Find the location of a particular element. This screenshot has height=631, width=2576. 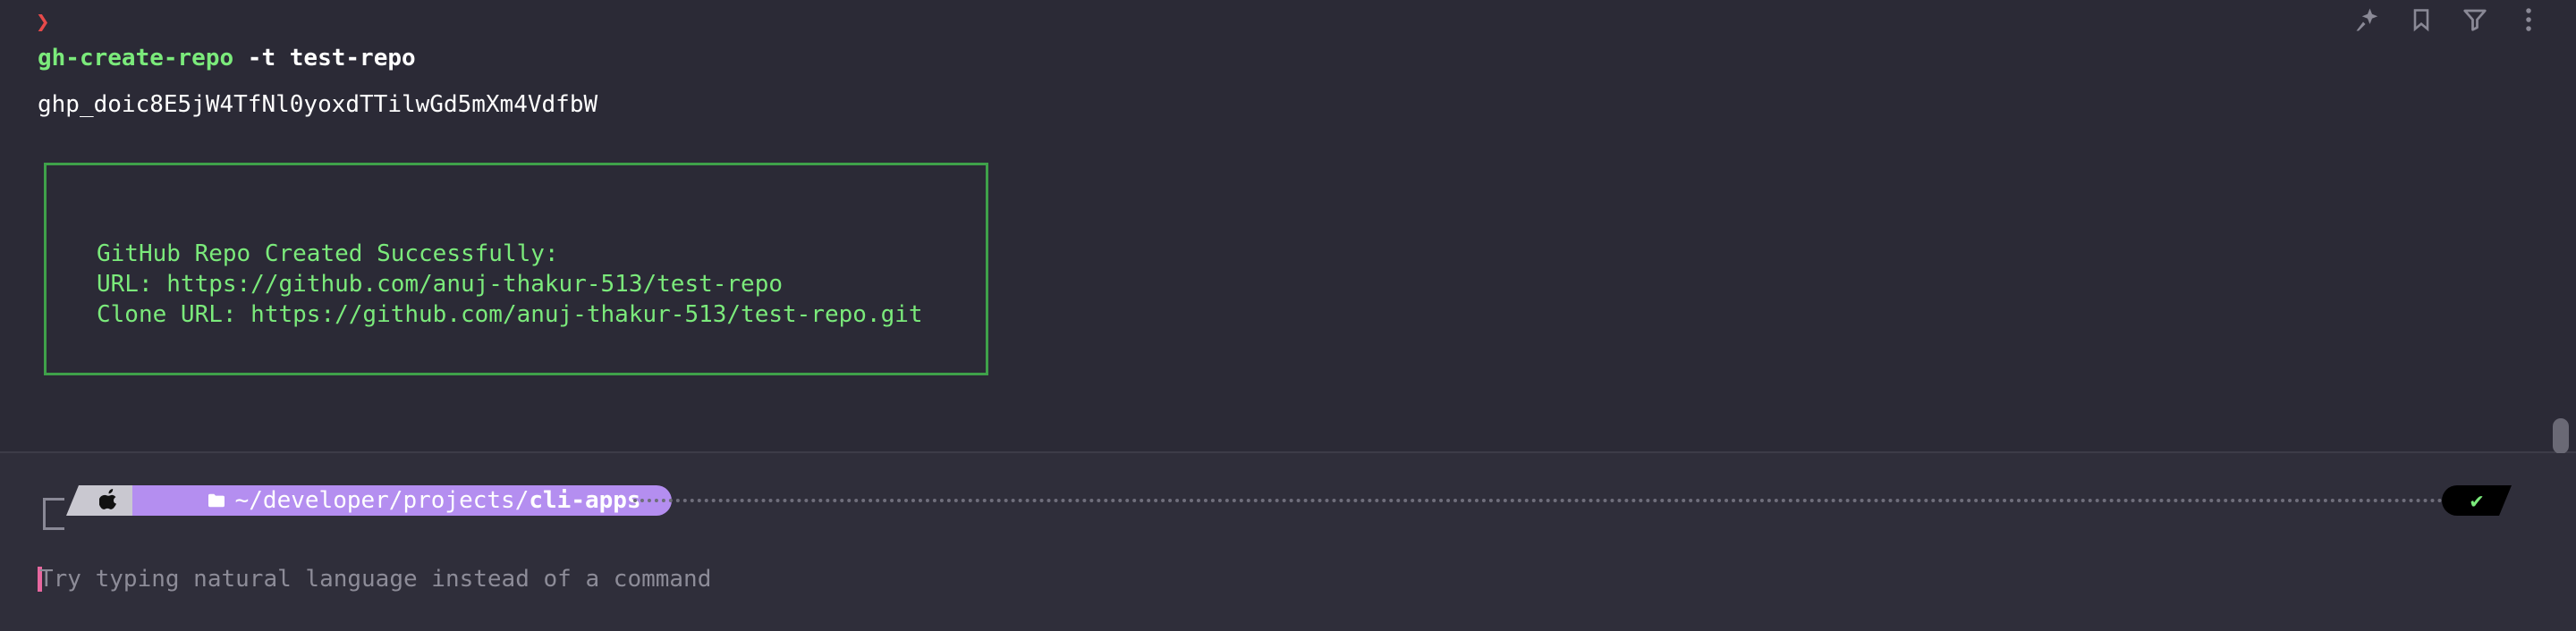

path-segment: ~/developer/projects/cli-apps is located at coordinates (402, 500).